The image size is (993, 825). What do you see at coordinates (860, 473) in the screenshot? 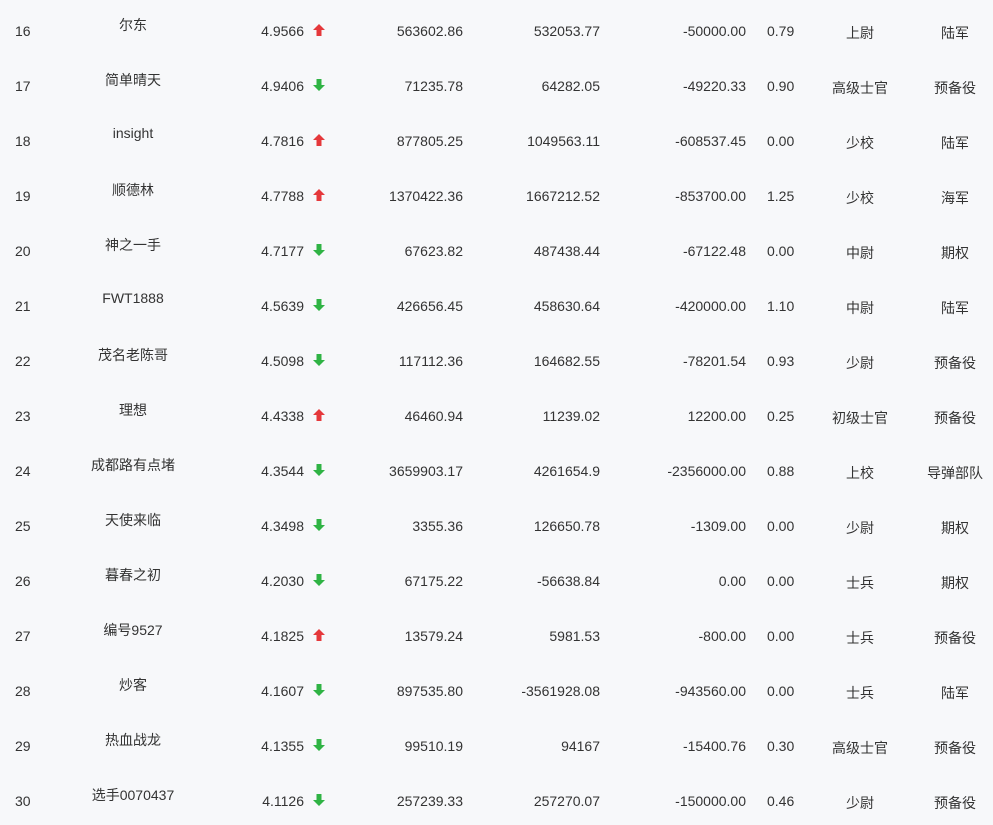
I see `rank-title: 上校` at bounding box center [860, 473].